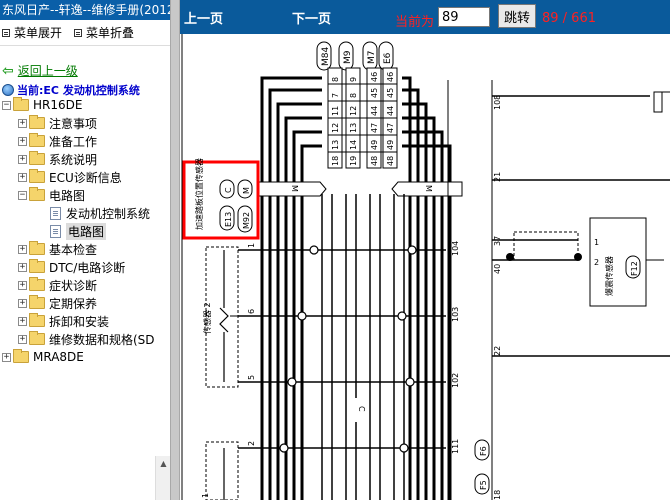  Describe the element at coordinates (85, 231) in the screenshot. I see `tree-item-doc-selected: 电路图` at that location.